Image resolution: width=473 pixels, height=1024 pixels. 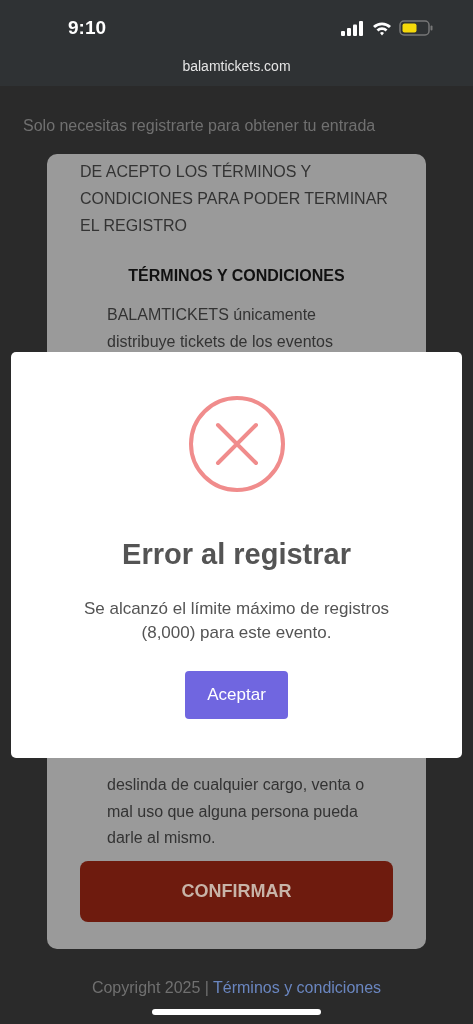 I want to click on terms-text: deslinda de cualquier cargo, venta o mal uso que alguna persona pueda darle al mismo., so click(x=236, y=811).